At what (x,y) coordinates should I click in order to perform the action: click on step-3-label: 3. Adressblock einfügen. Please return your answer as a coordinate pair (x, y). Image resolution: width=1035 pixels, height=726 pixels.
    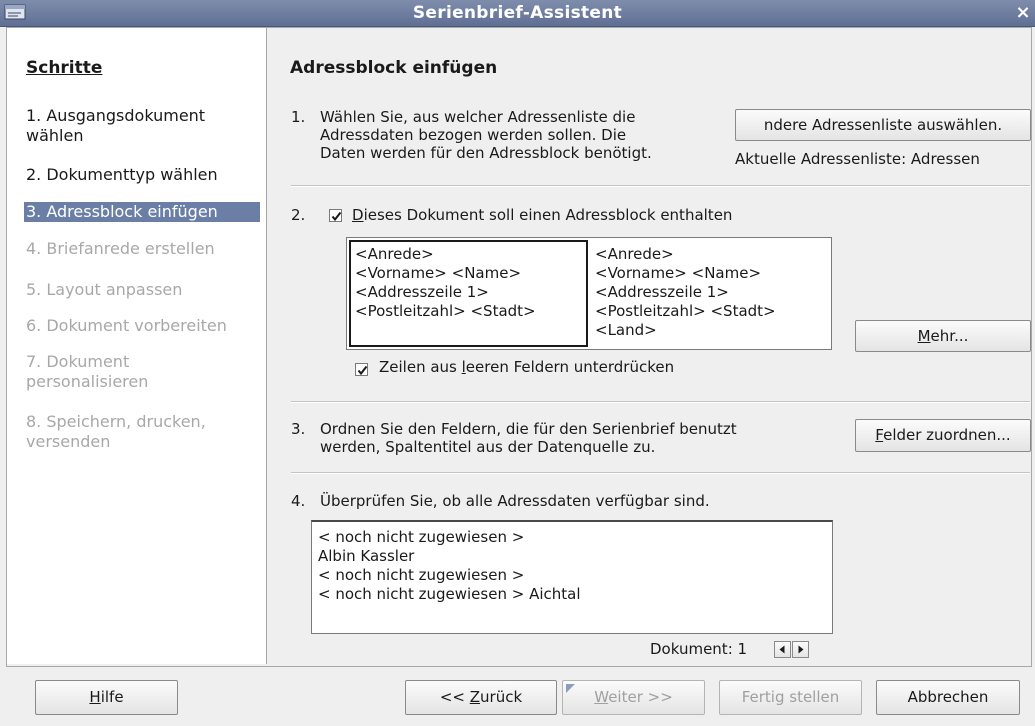
    Looking at the image, I should click on (122, 211).